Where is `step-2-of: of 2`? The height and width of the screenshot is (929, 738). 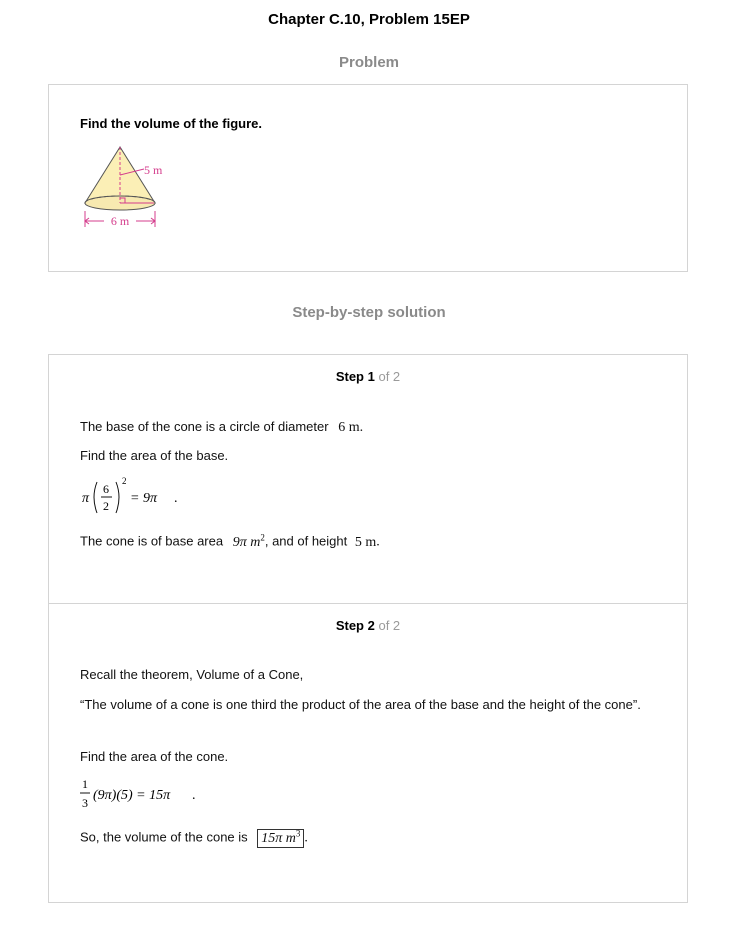
step-2-of: of 2 is located at coordinates (389, 625).